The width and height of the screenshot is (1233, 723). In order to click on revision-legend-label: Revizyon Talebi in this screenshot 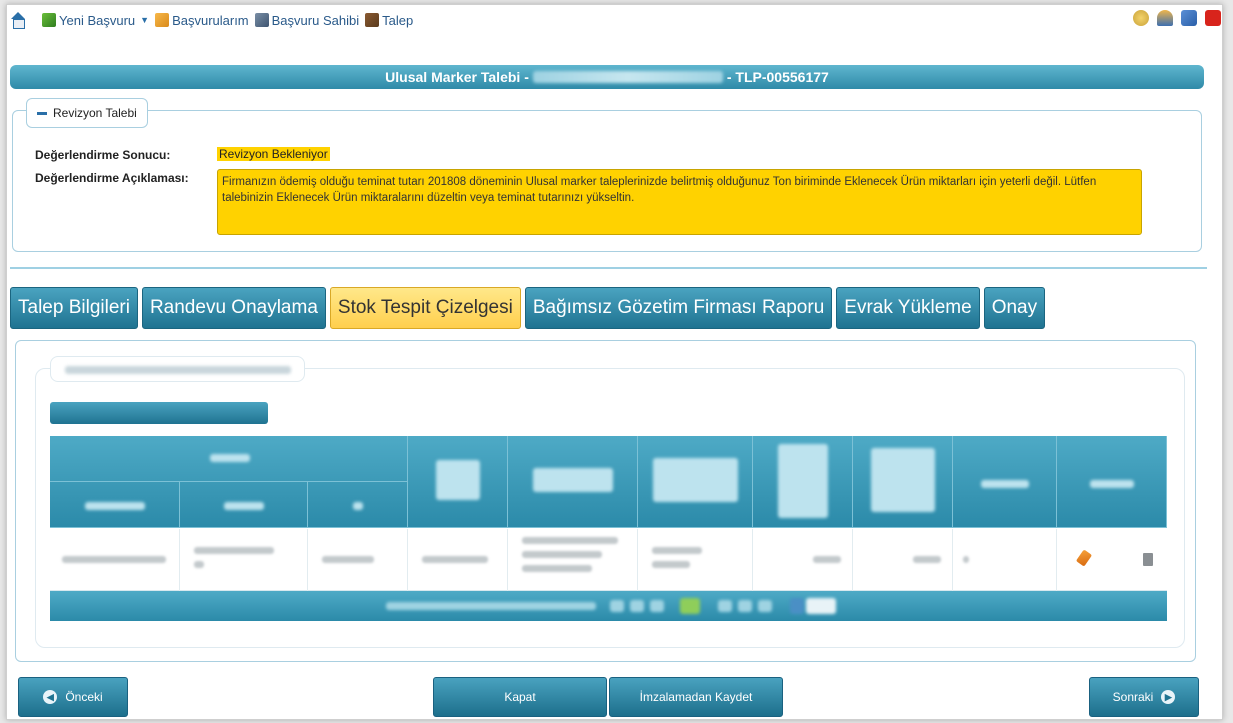, I will do `click(95, 113)`.